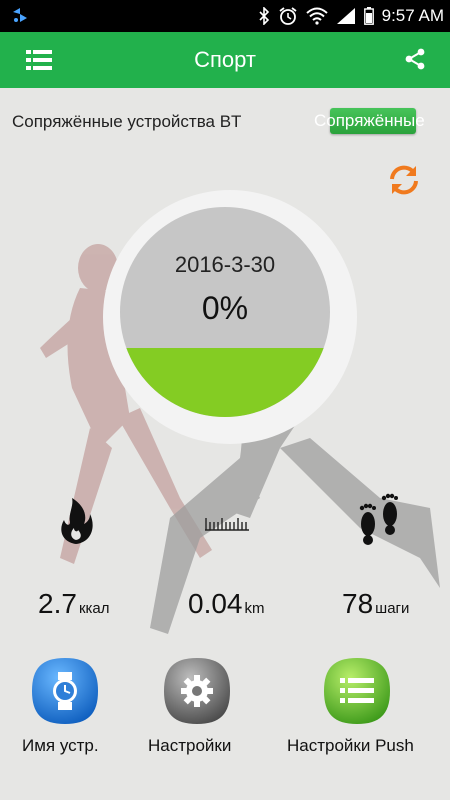 This screenshot has height=800, width=450. What do you see at coordinates (20, 15) in the screenshot?
I see `app-notification-icon` at bounding box center [20, 15].